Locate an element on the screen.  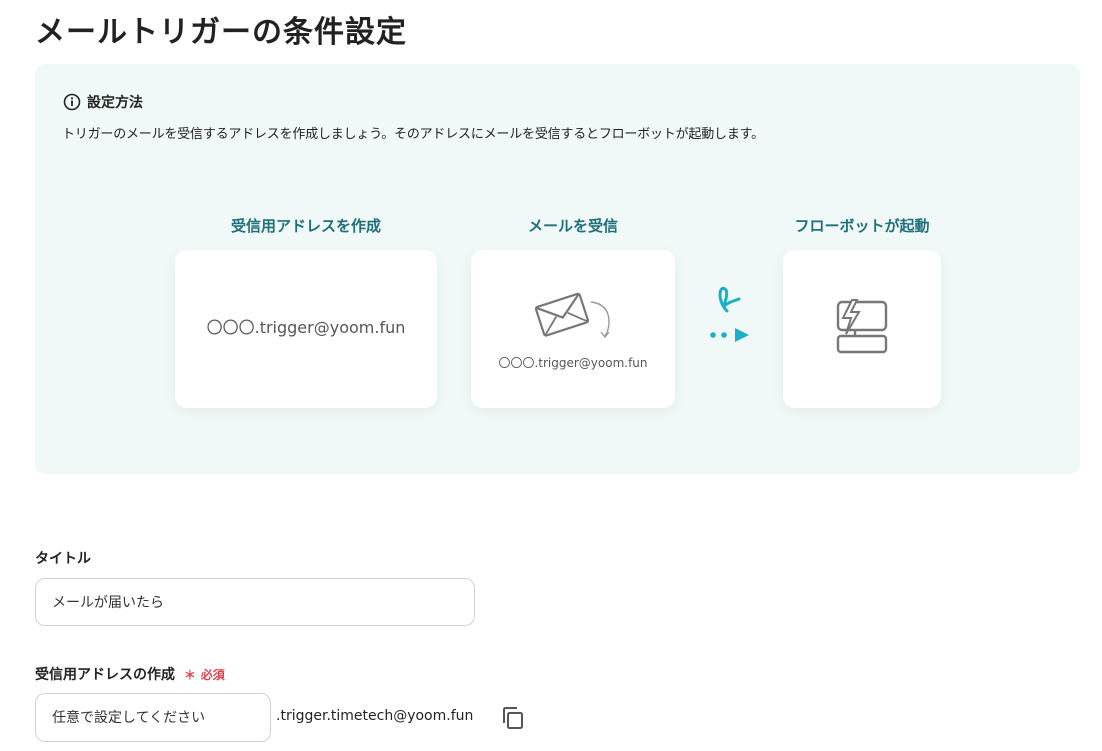
guide-heading-text: 設定方法 is located at coordinates (115, 103).